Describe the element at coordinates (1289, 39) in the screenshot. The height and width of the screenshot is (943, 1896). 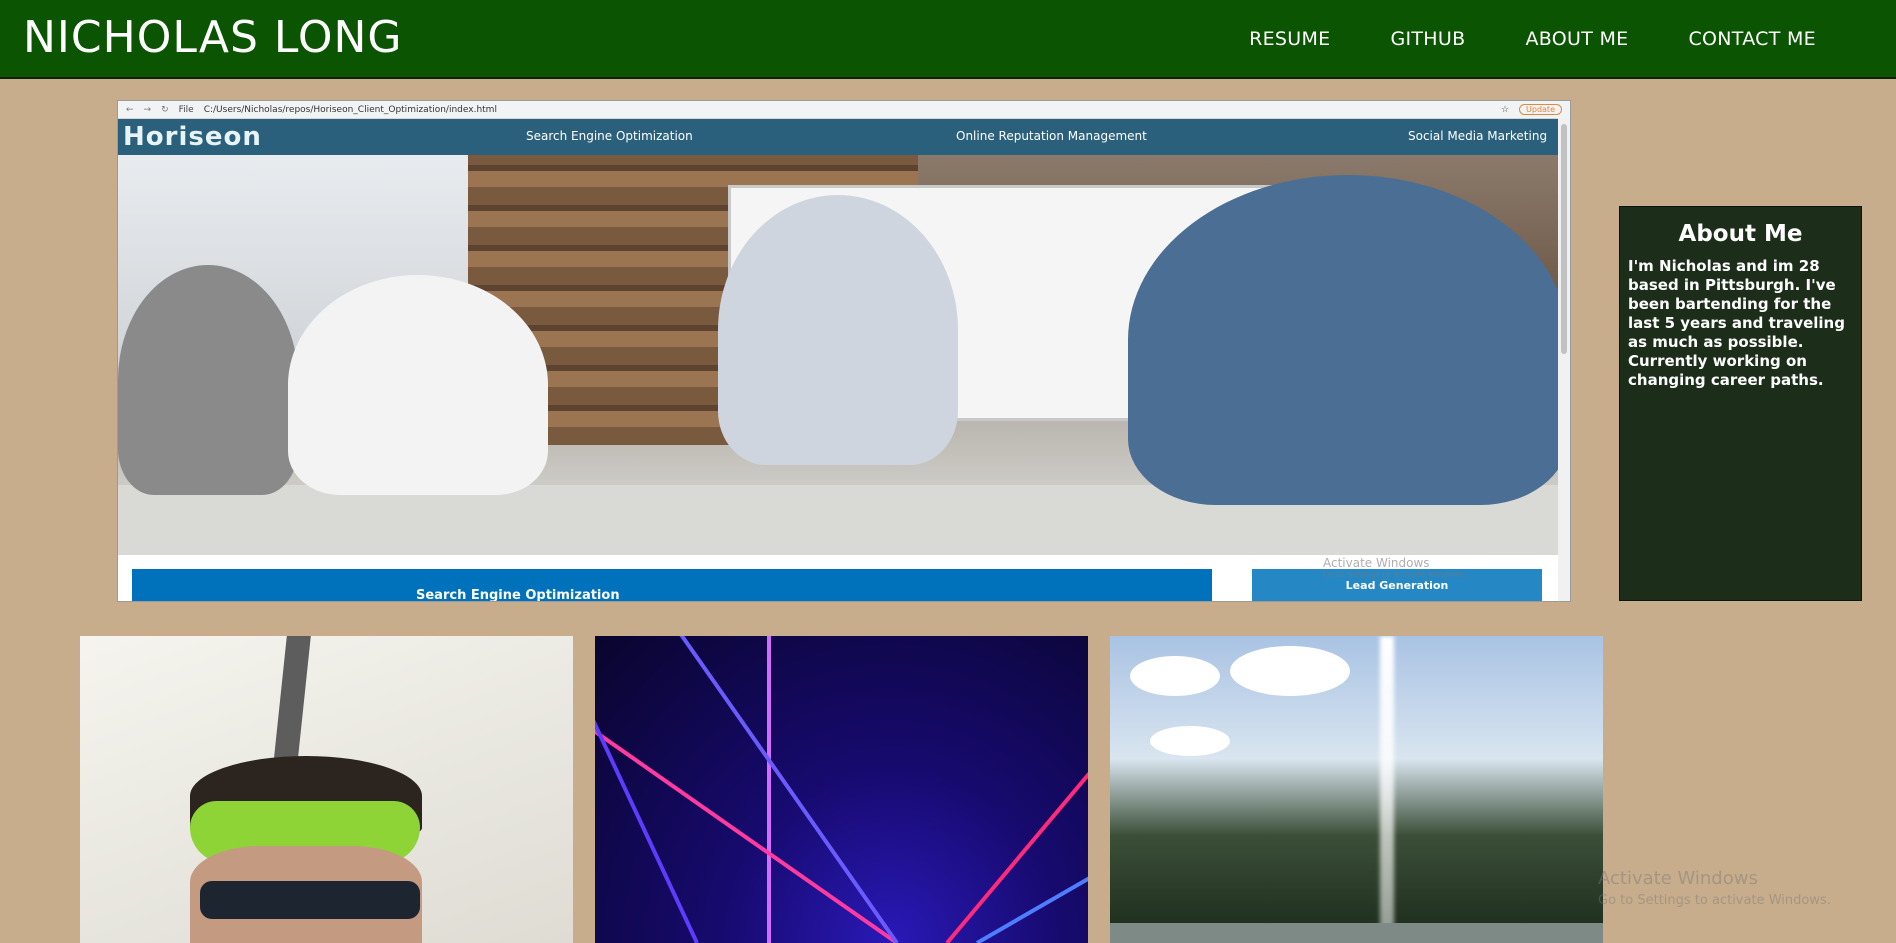
I see `nav-resume-link: RESUME` at that location.